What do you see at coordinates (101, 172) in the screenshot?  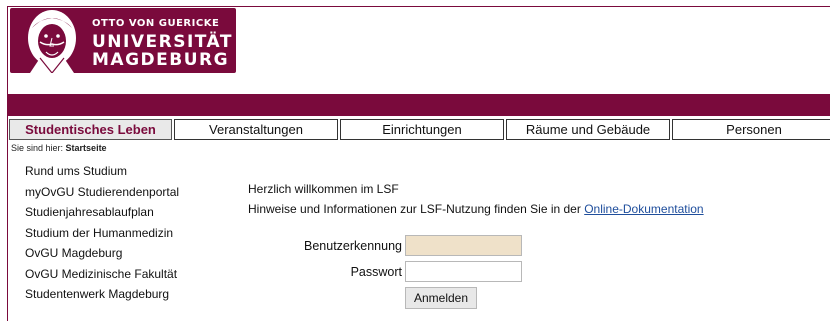 I see `sidebar-item-rund-ums-studium: Rund ums Studium` at bounding box center [101, 172].